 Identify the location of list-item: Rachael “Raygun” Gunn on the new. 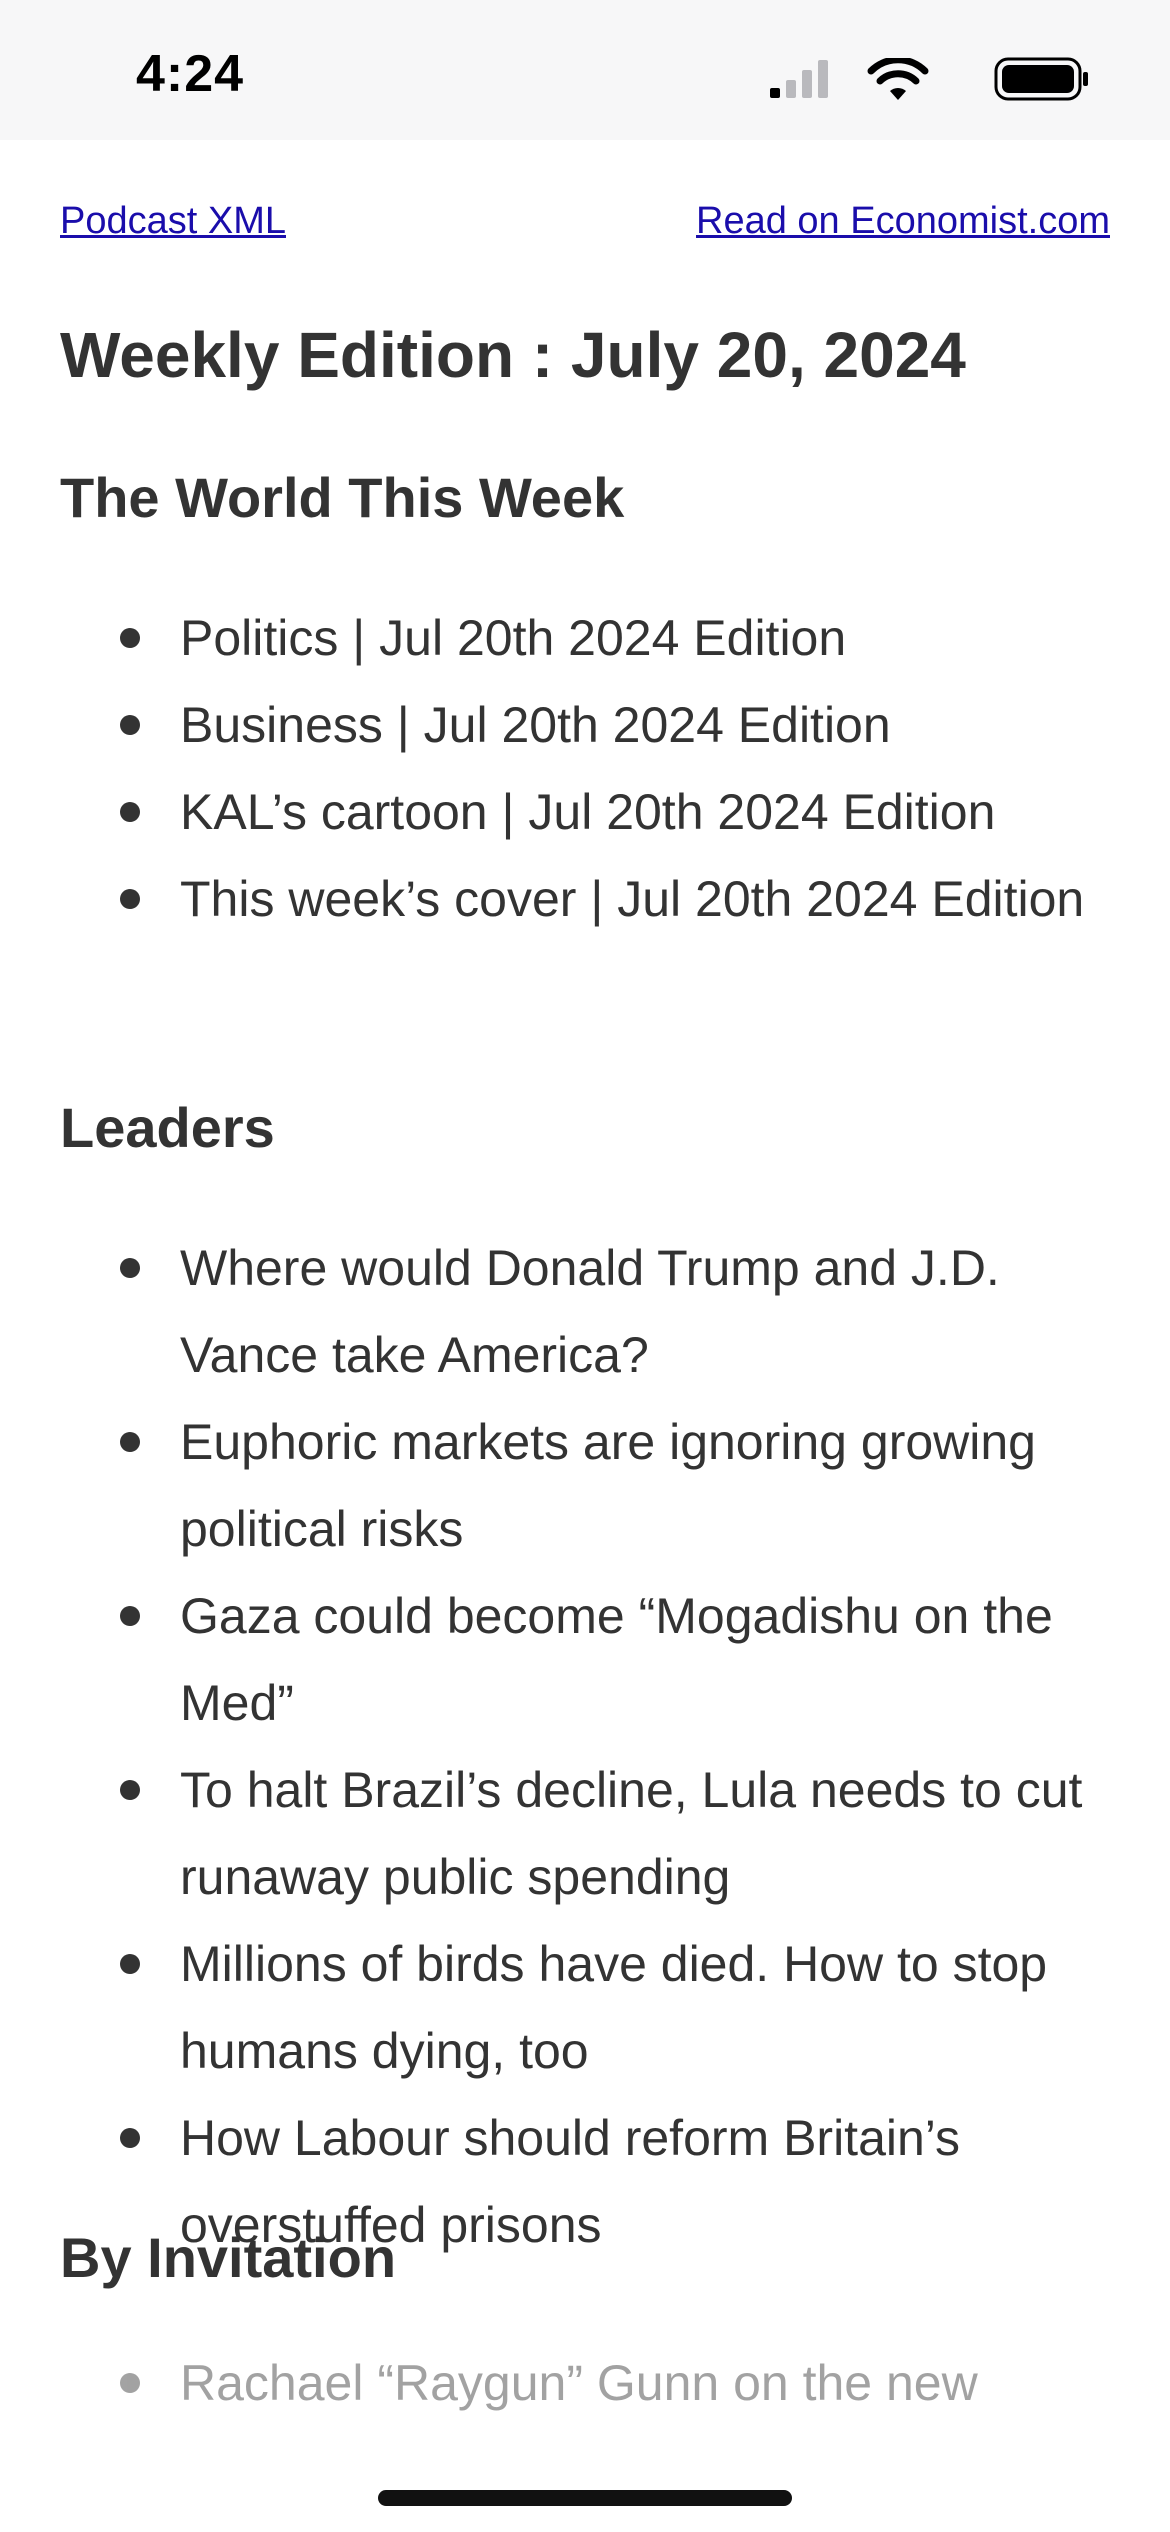
(585, 2383).